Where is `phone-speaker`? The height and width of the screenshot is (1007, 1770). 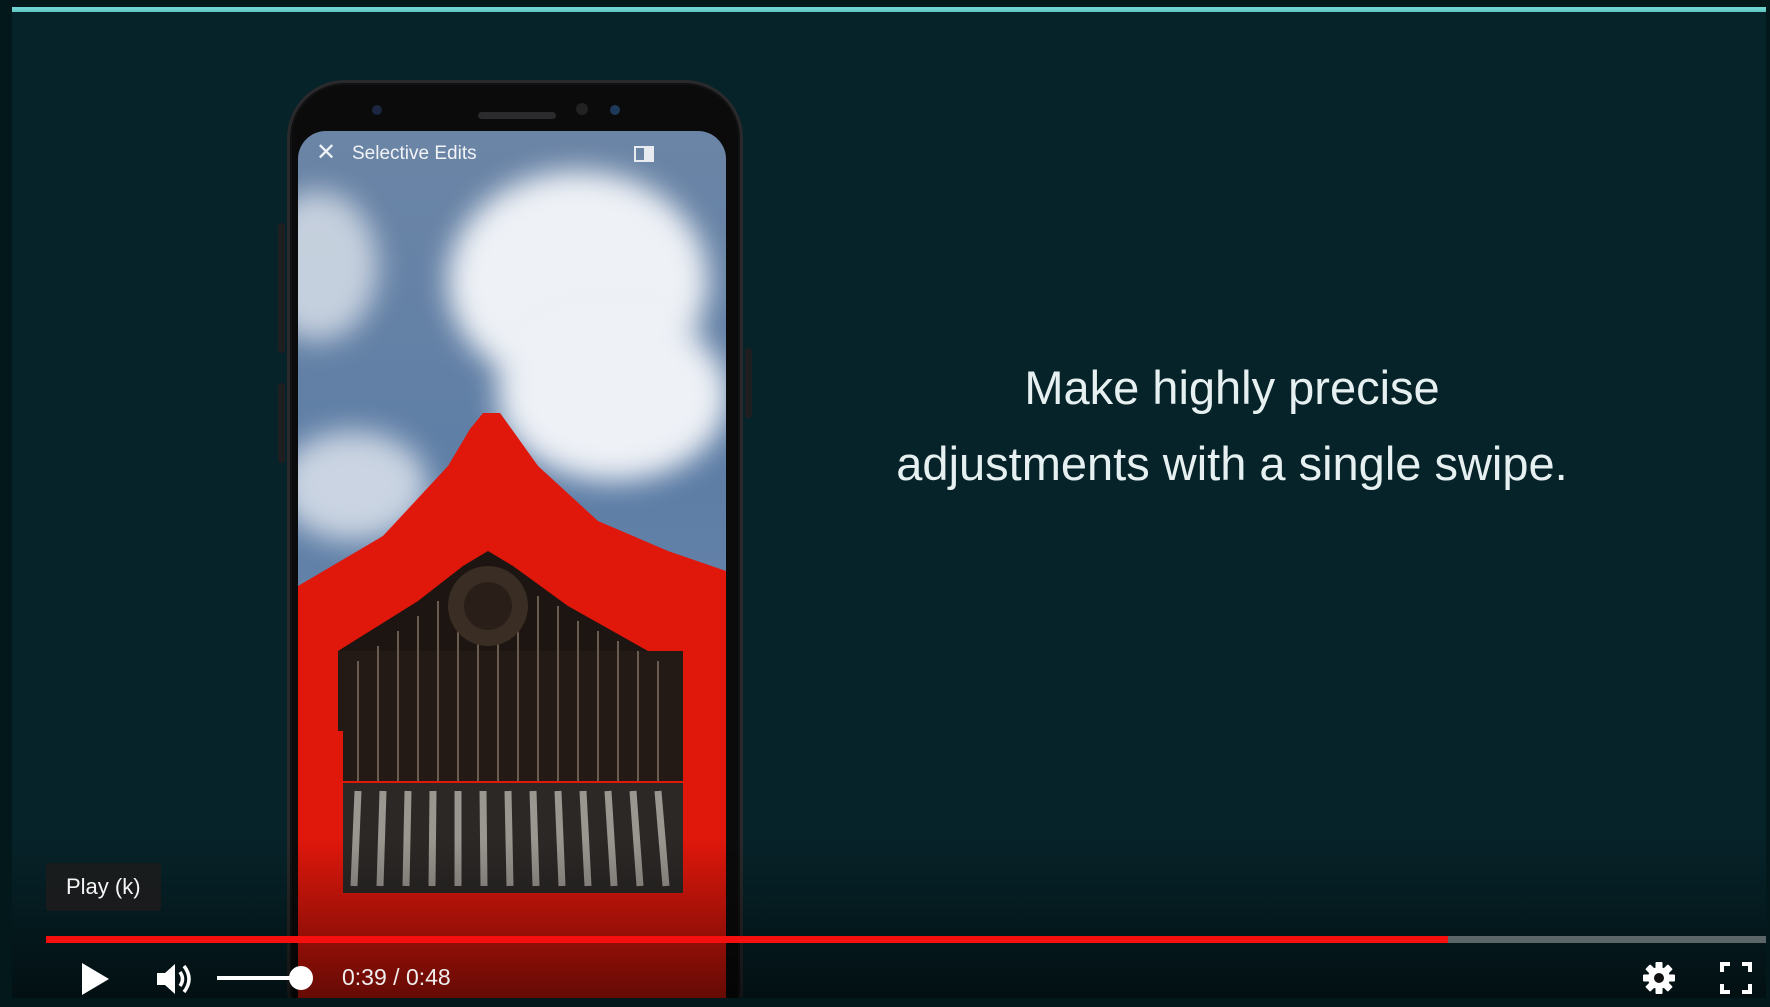 phone-speaker is located at coordinates (517, 115).